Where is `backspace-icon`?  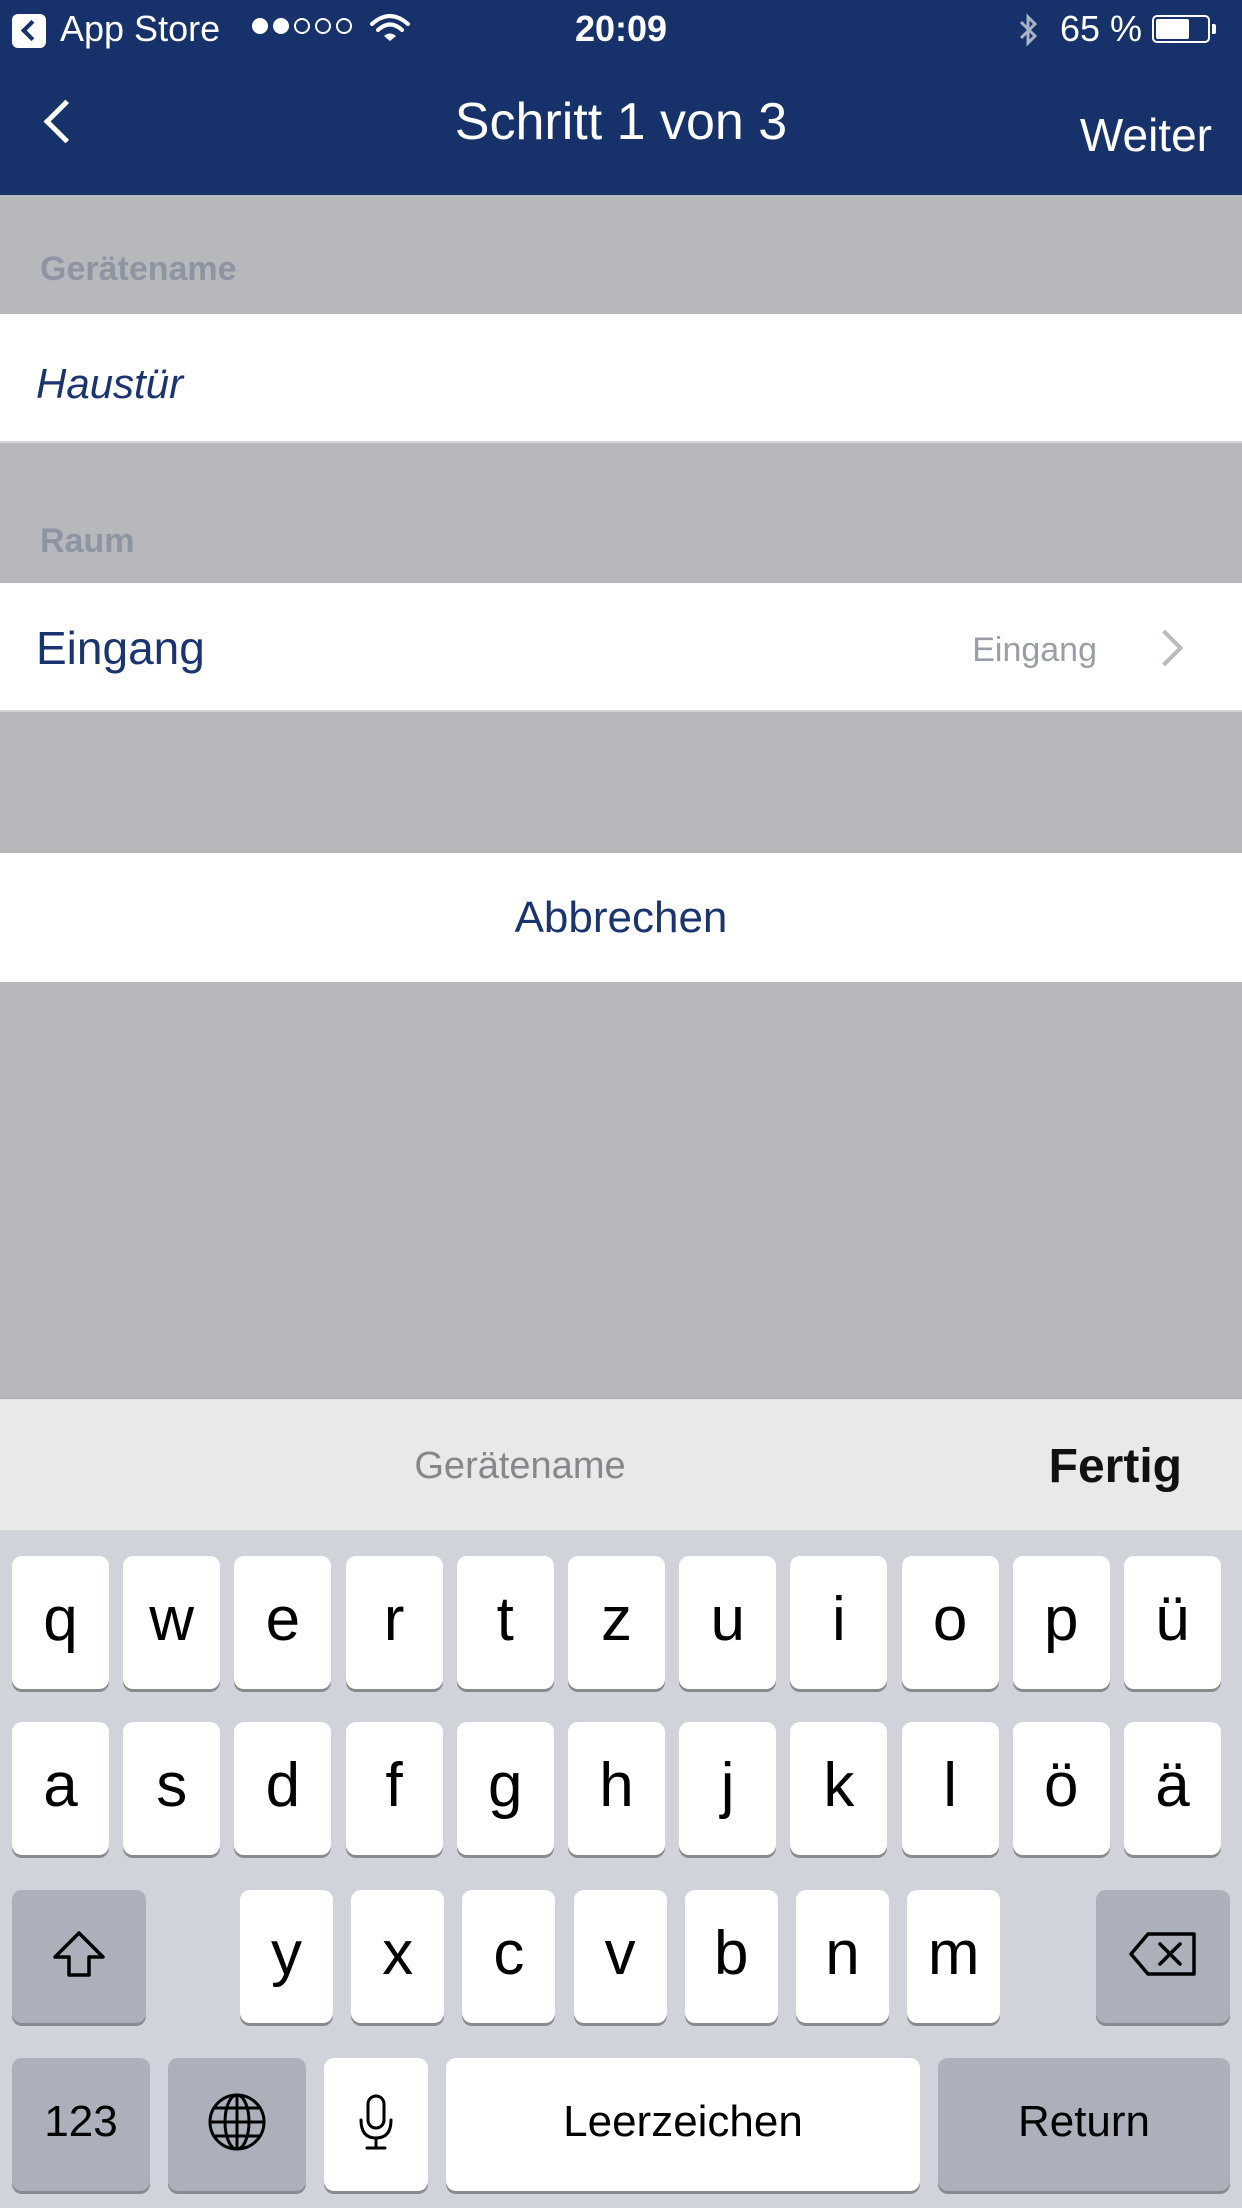 backspace-icon is located at coordinates (1162, 1953).